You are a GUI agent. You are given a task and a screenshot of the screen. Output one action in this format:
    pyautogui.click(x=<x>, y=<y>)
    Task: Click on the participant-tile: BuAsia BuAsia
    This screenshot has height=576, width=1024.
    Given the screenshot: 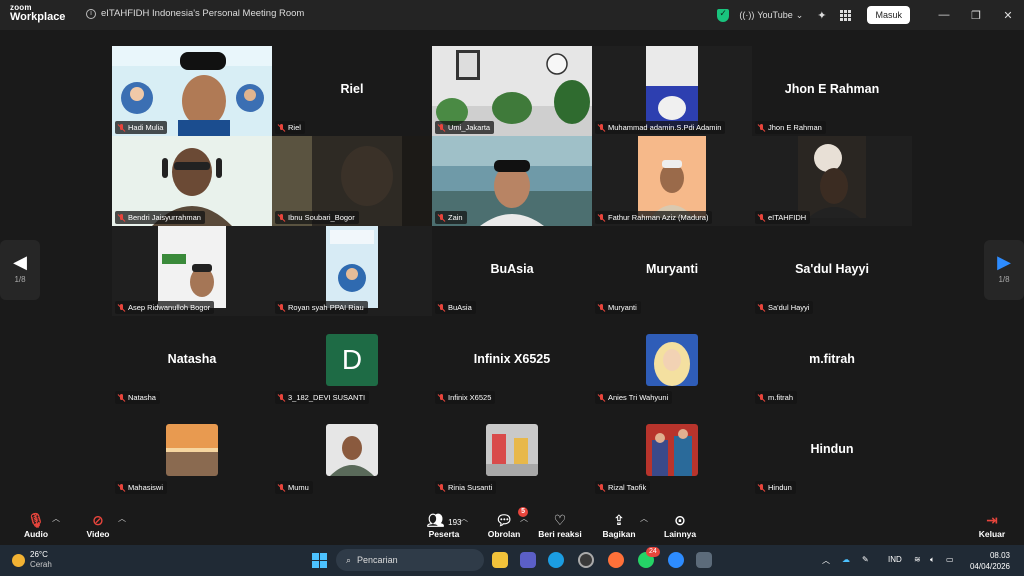 What is the action you would take?
    pyautogui.click(x=512, y=271)
    